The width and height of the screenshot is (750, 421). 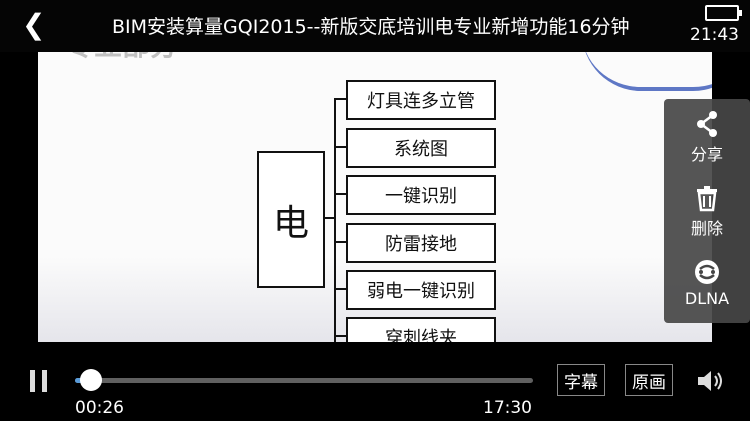 I want to click on slide-branch-node: 弱电一键识别, so click(x=421, y=290).